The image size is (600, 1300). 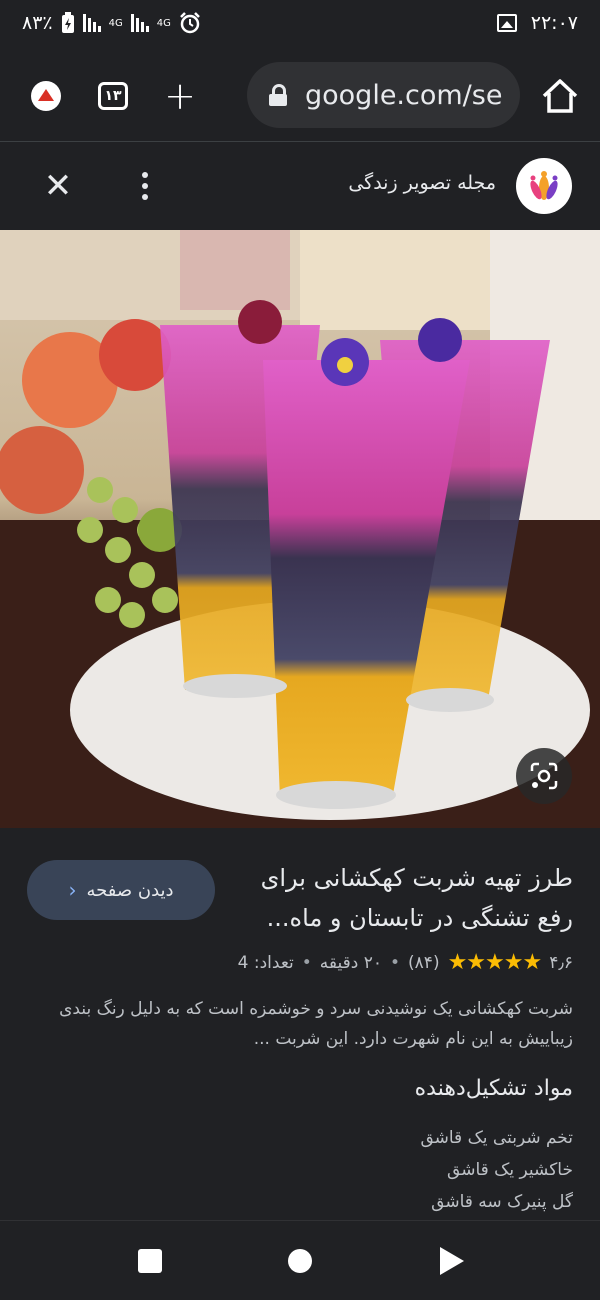 What do you see at coordinates (452, 1261) in the screenshot?
I see `back-button` at bounding box center [452, 1261].